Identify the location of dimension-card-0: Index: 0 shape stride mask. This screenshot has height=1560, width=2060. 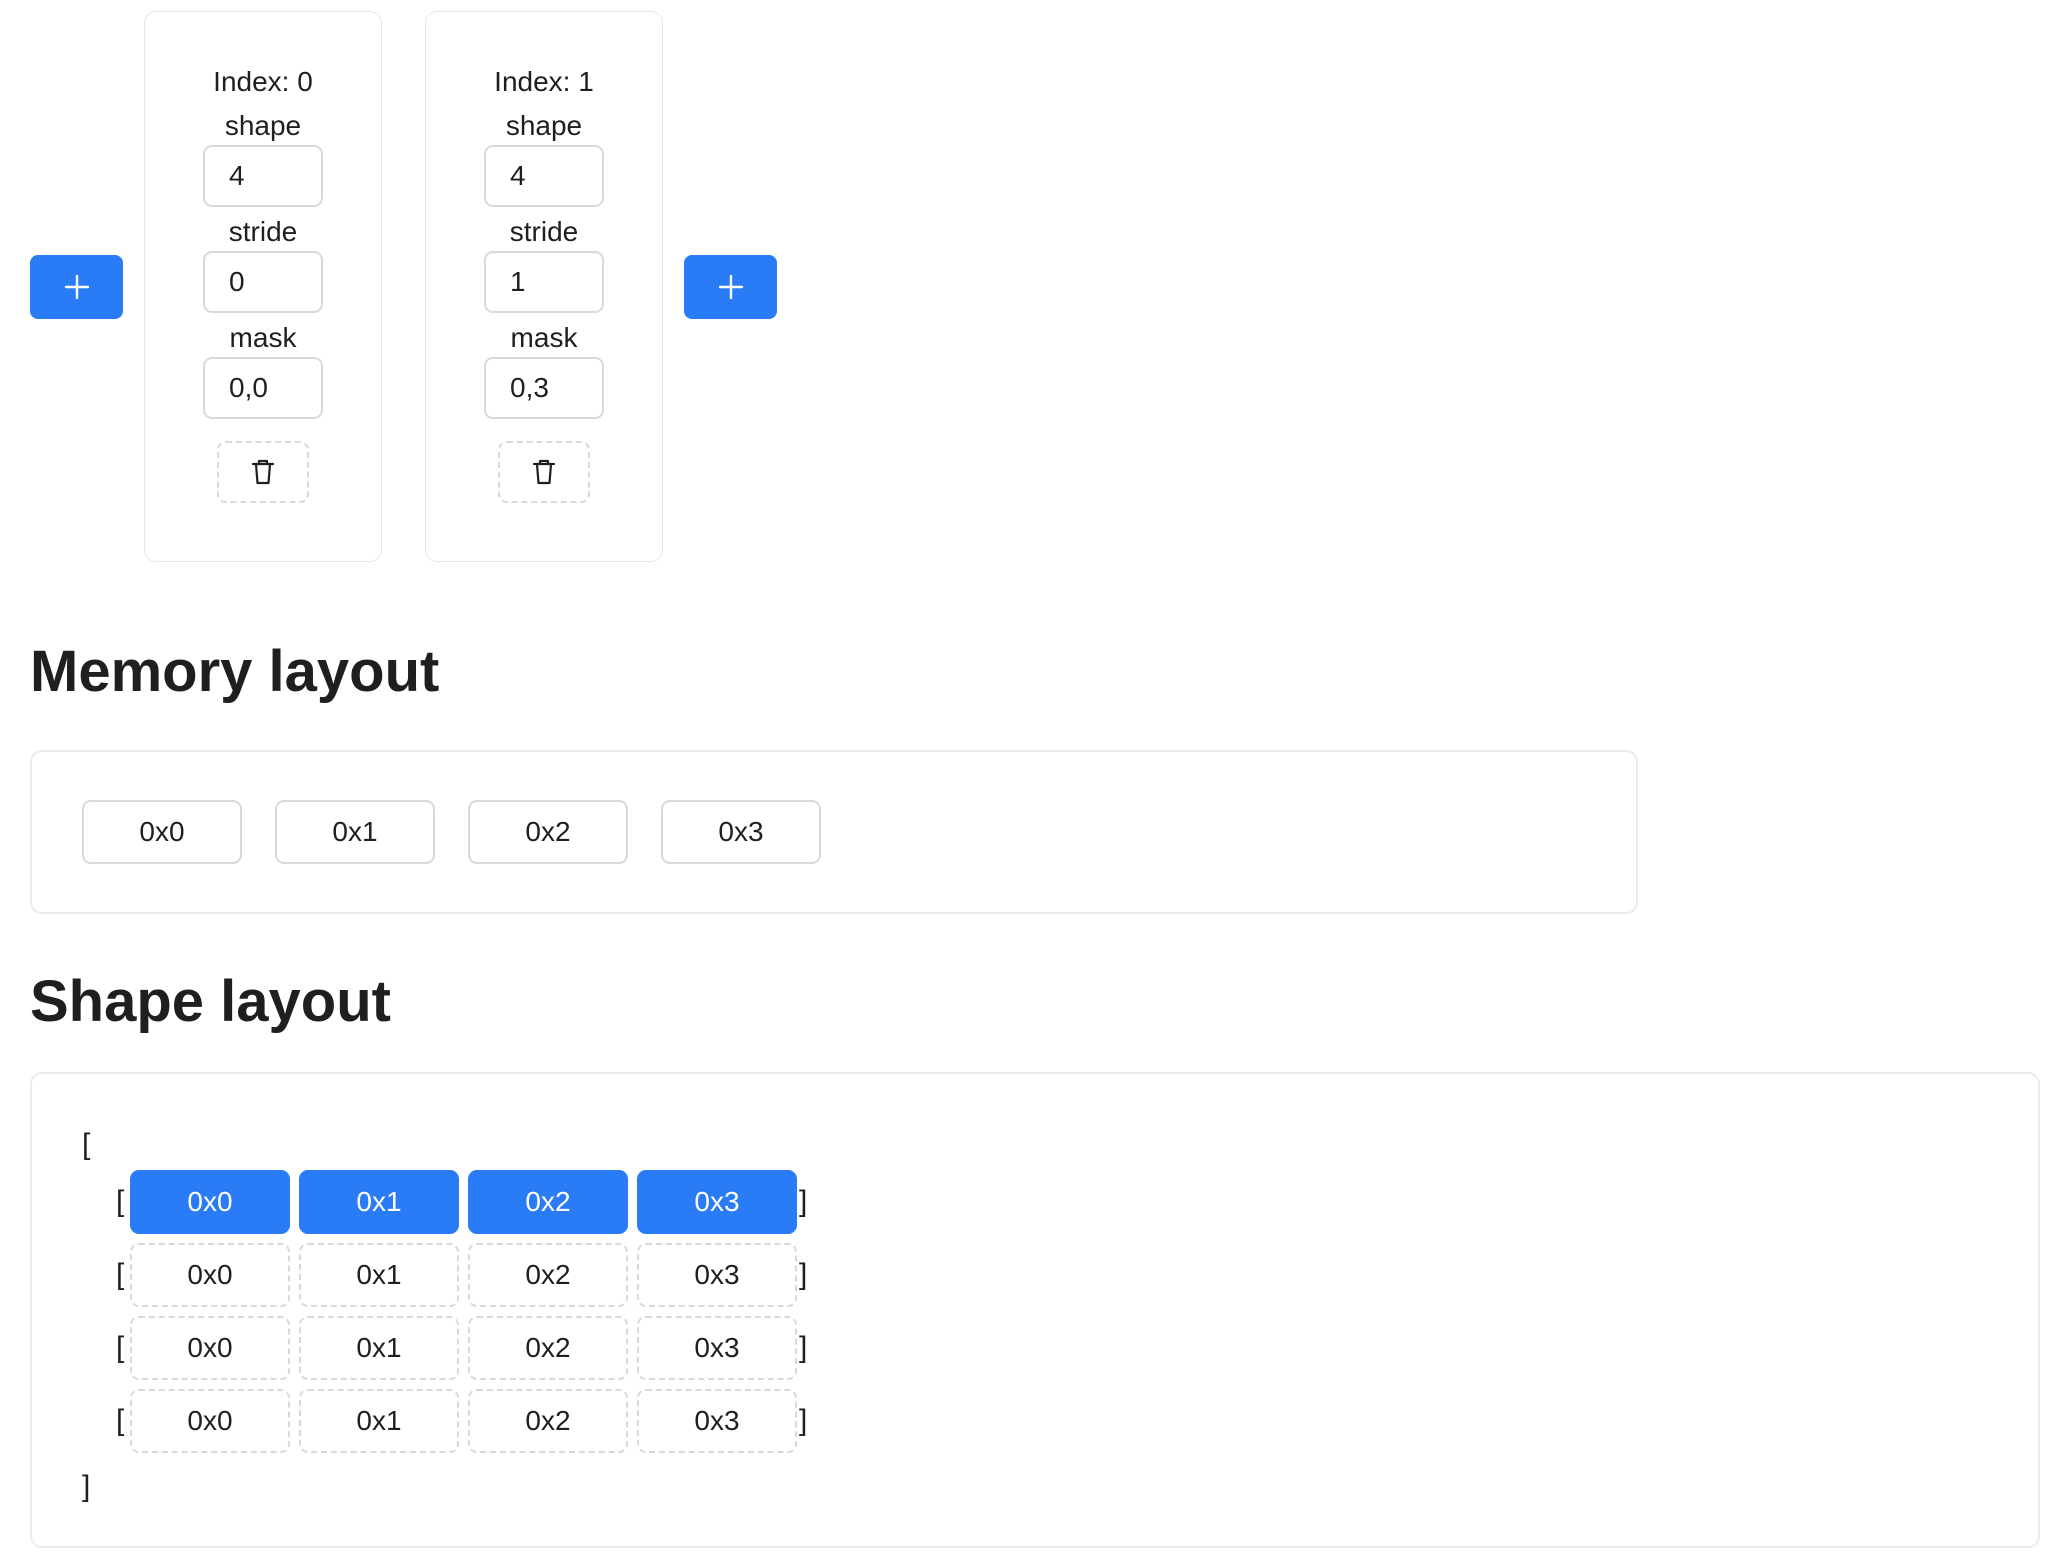
(263, 286).